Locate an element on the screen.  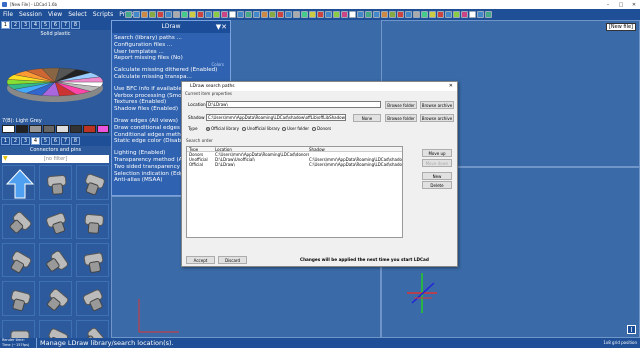
color-tab-5: 5 is located at coordinates (45, 25).